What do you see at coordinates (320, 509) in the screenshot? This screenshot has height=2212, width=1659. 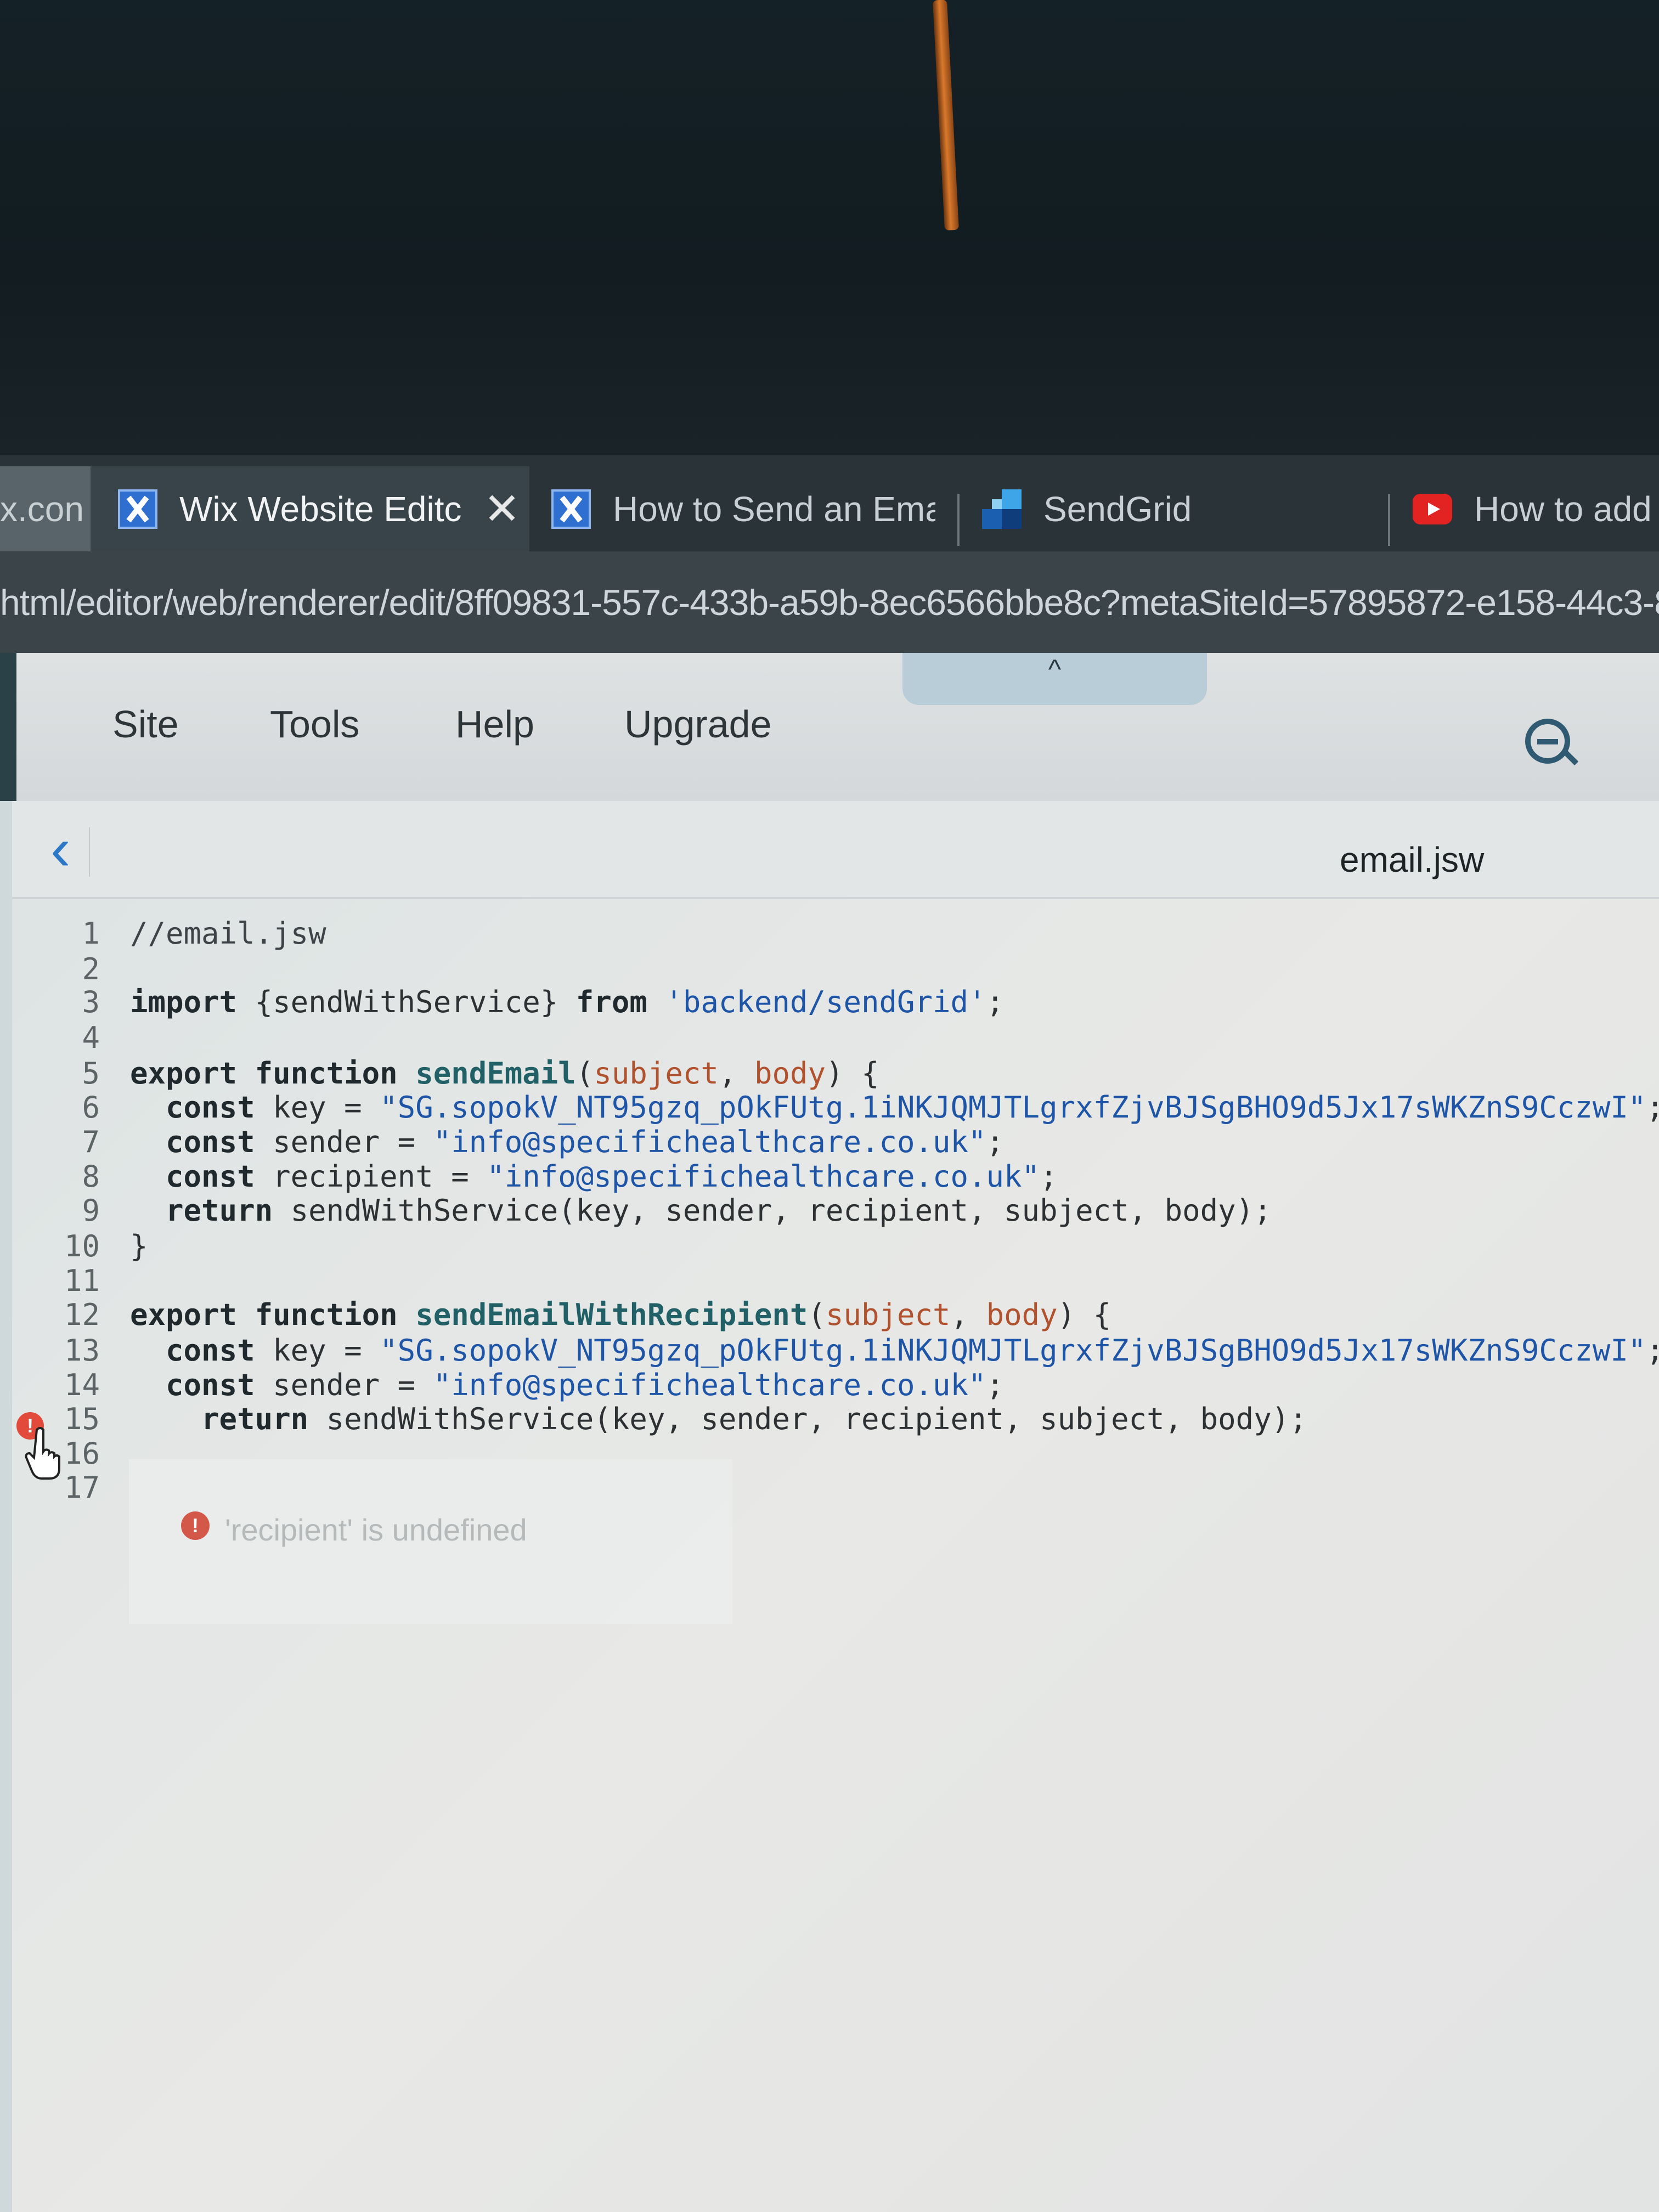 I see `tab-title: Wix Website Editc` at bounding box center [320, 509].